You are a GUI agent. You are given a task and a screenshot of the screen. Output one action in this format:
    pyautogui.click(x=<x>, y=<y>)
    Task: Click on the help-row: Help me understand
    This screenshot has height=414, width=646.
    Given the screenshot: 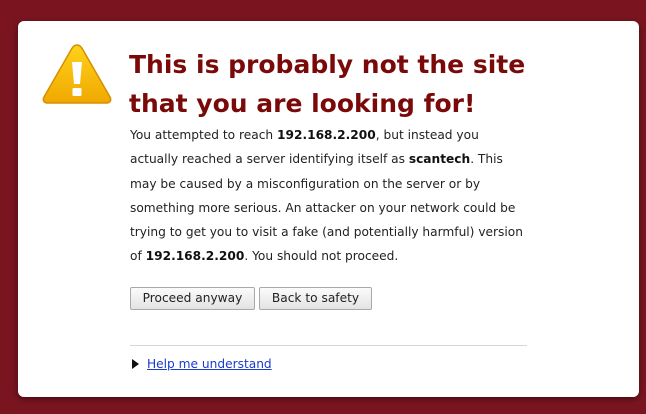 What is the action you would take?
    pyautogui.click(x=202, y=364)
    